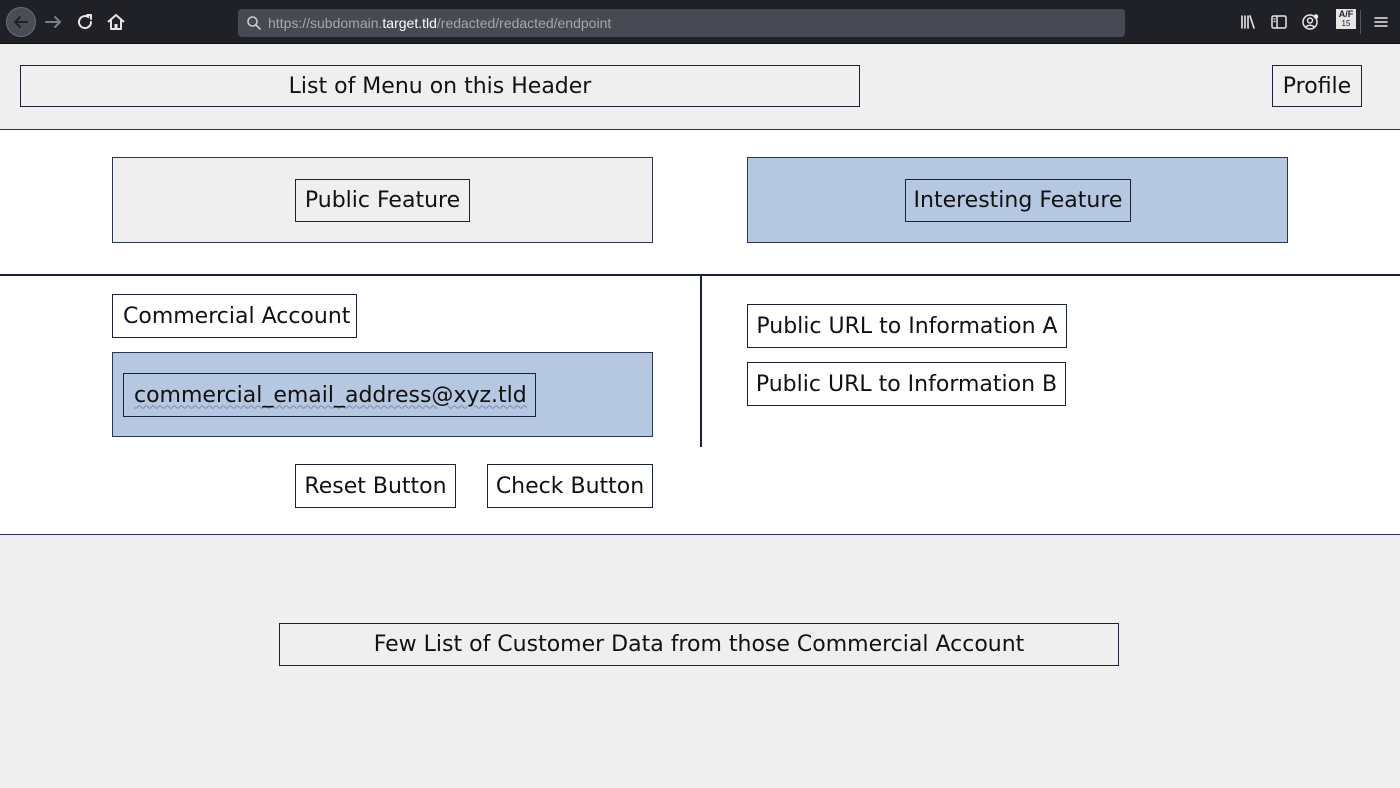 The image size is (1400, 788). What do you see at coordinates (237, 316) in the screenshot?
I see `commercial-account-text: Commercial Account` at bounding box center [237, 316].